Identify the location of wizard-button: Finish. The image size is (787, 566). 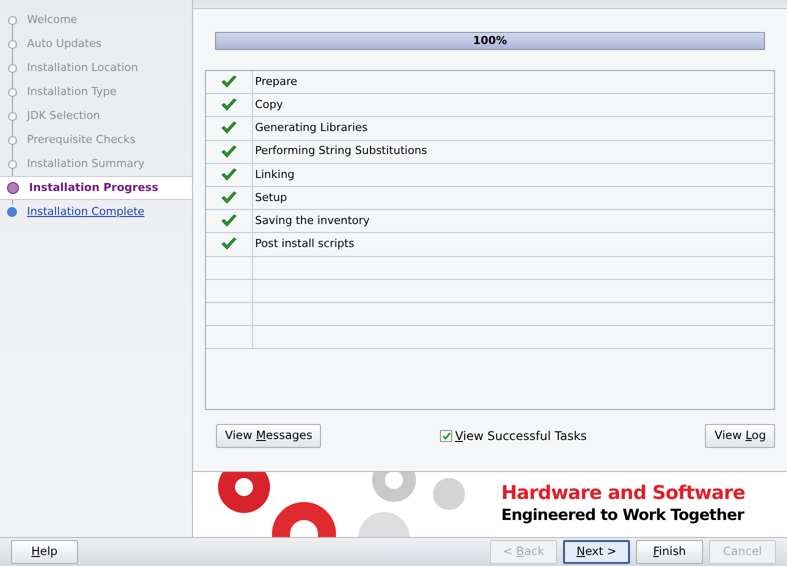
(669, 552).